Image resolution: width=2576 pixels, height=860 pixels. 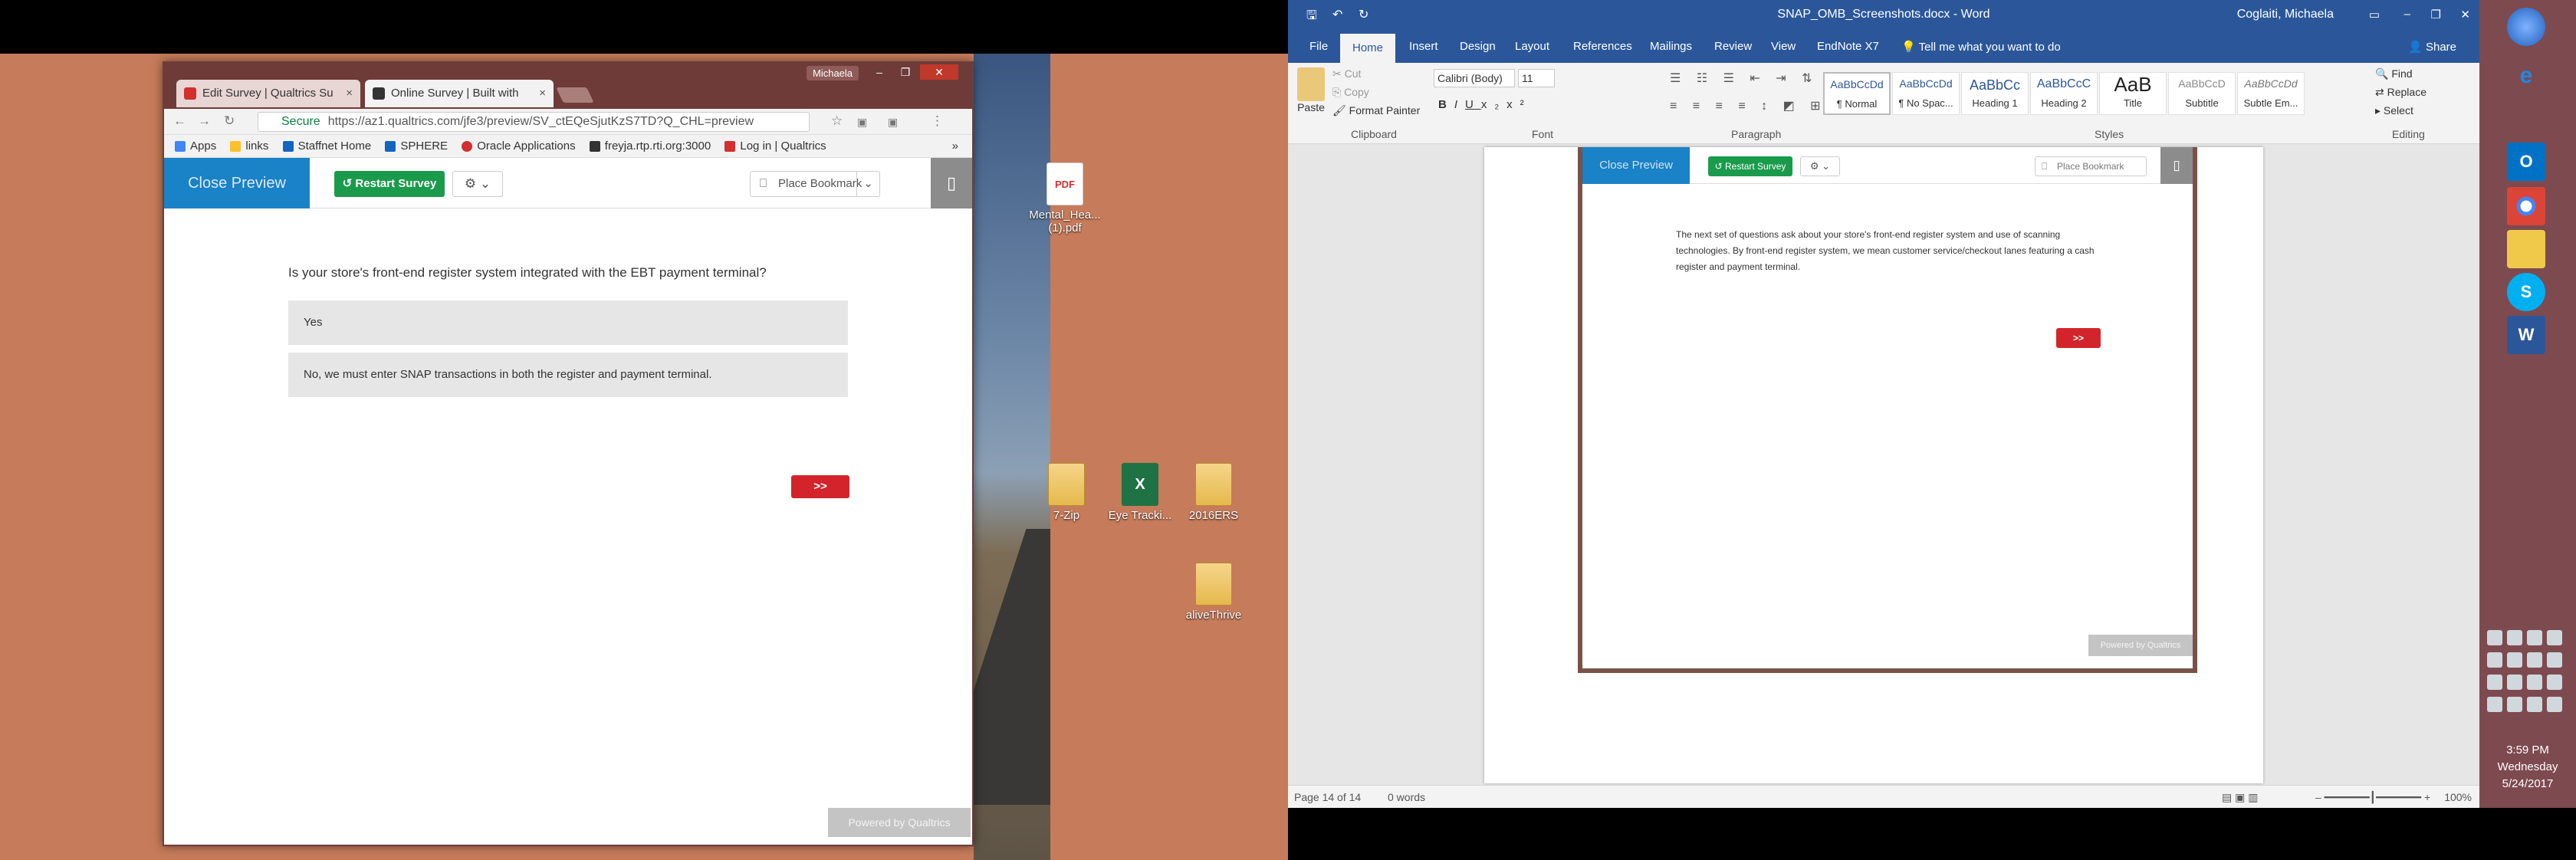 I want to click on tab-references: References, so click(x=1603, y=46).